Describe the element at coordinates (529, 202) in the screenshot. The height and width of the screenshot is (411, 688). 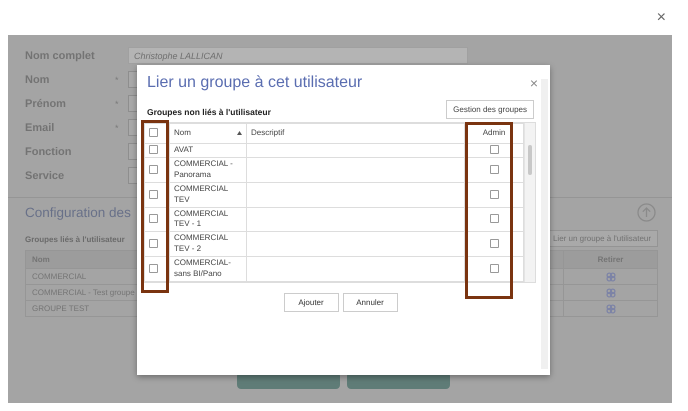
I see `scrollbar` at that location.